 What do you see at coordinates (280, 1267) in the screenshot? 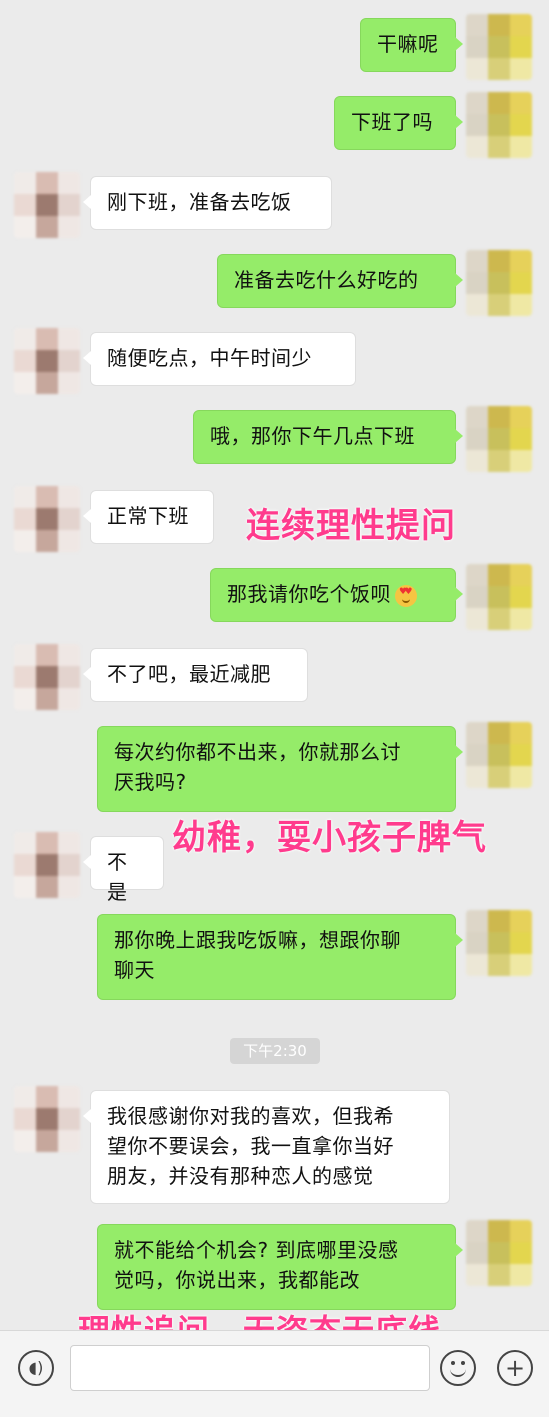
I see `message-bubble-sent: 就不能给个机会? 到底哪里没感 觉吗，你说出来，我都能改` at bounding box center [280, 1267].